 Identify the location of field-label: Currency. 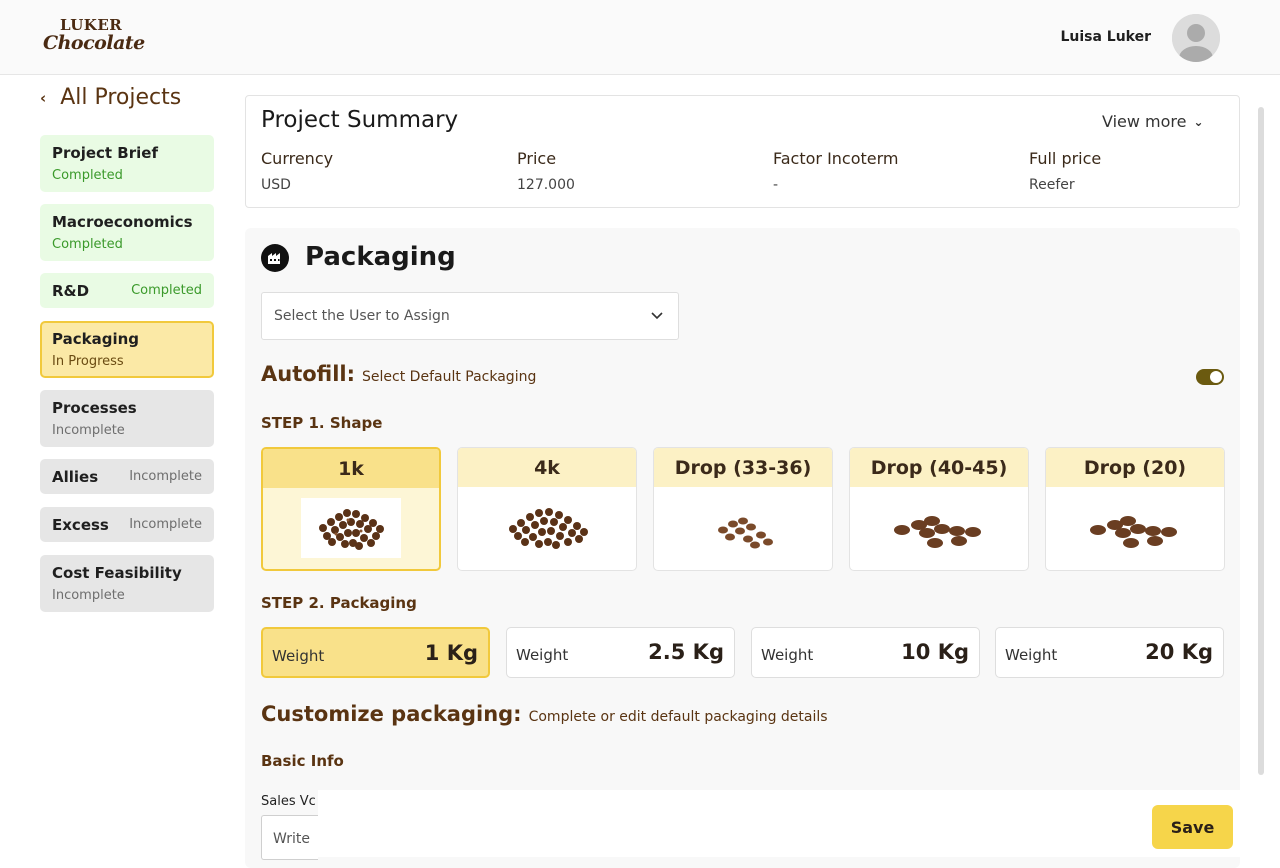
(297, 158).